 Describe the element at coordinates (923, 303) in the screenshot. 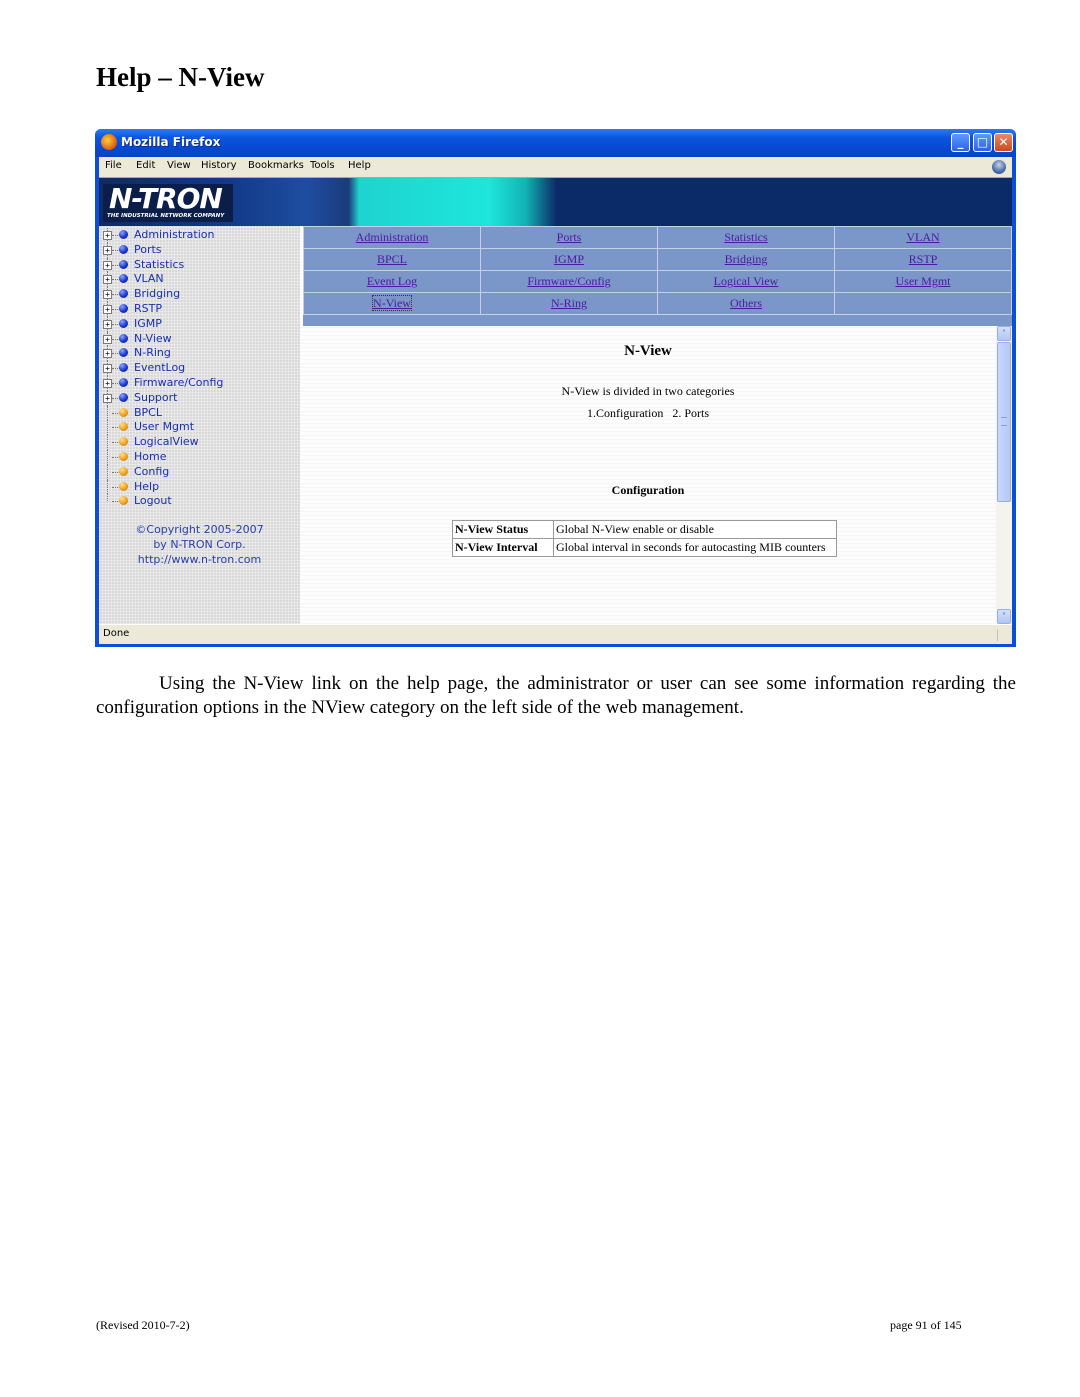

I see `nav-cell` at that location.